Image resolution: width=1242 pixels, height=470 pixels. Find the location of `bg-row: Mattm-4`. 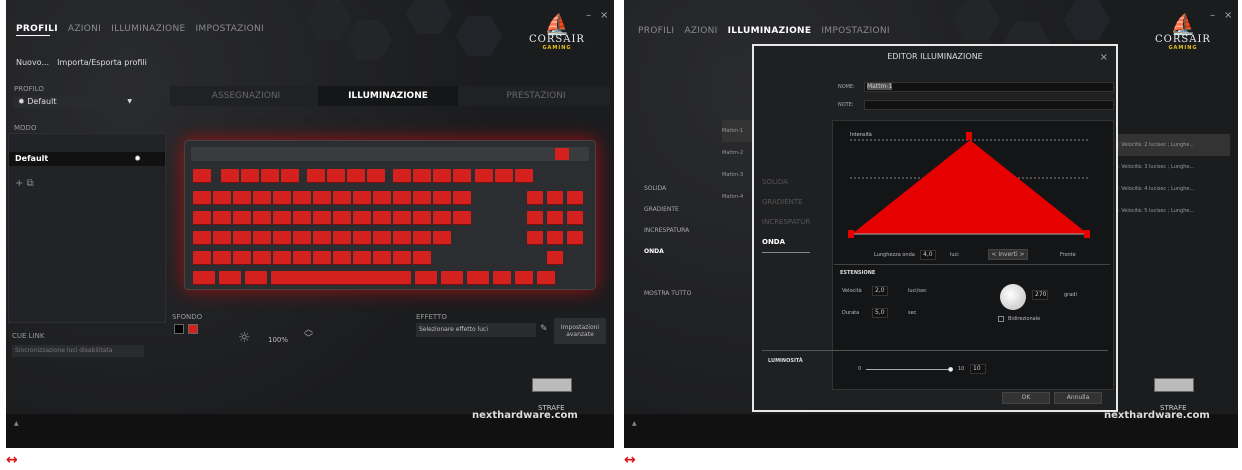

bg-row: Mattm-4 is located at coordinates (738, 197).